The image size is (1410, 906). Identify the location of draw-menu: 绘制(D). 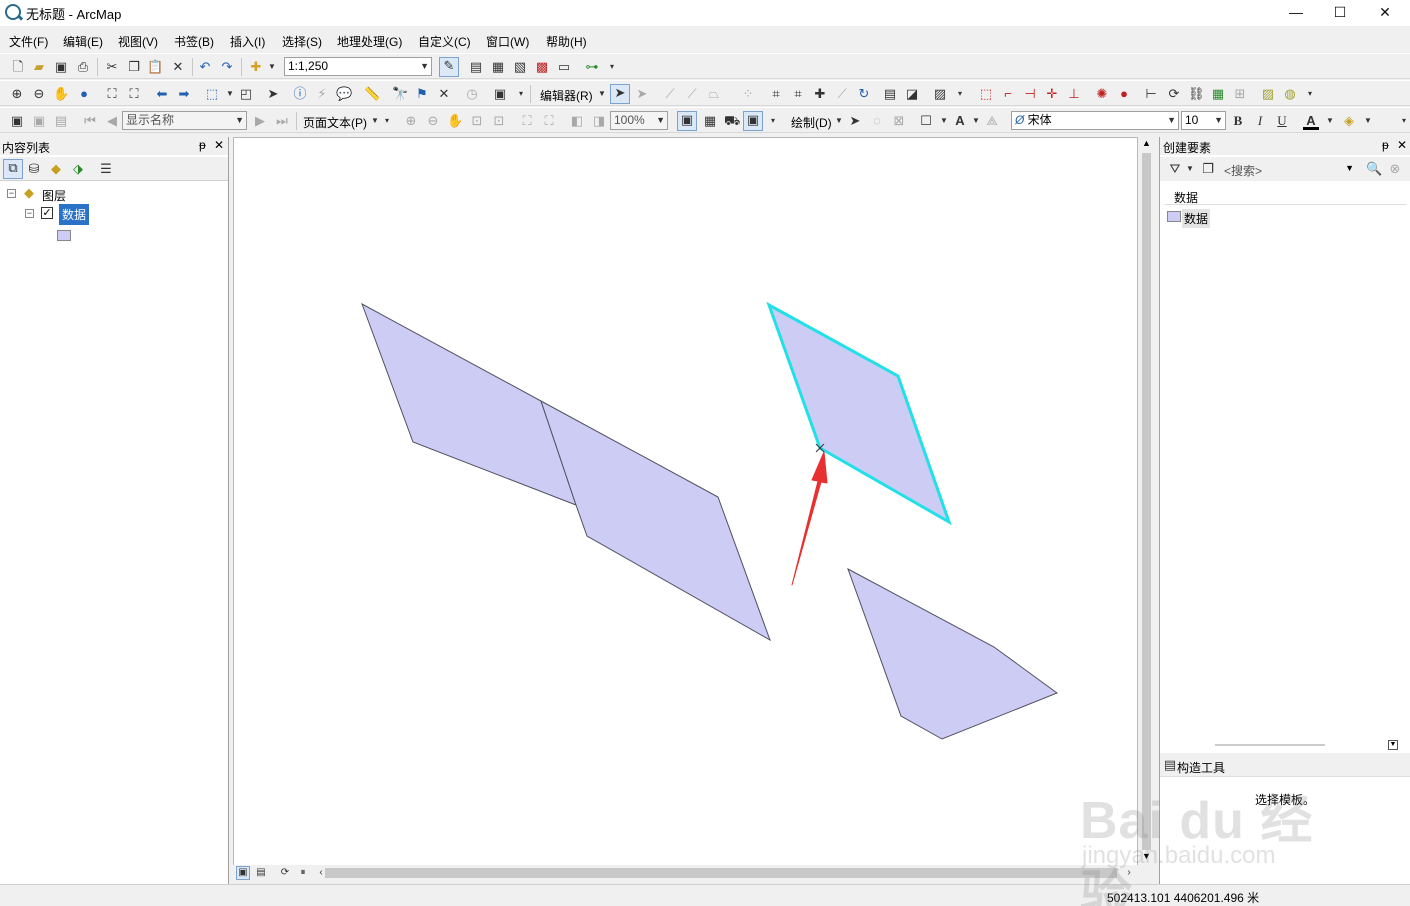
(811, 122).